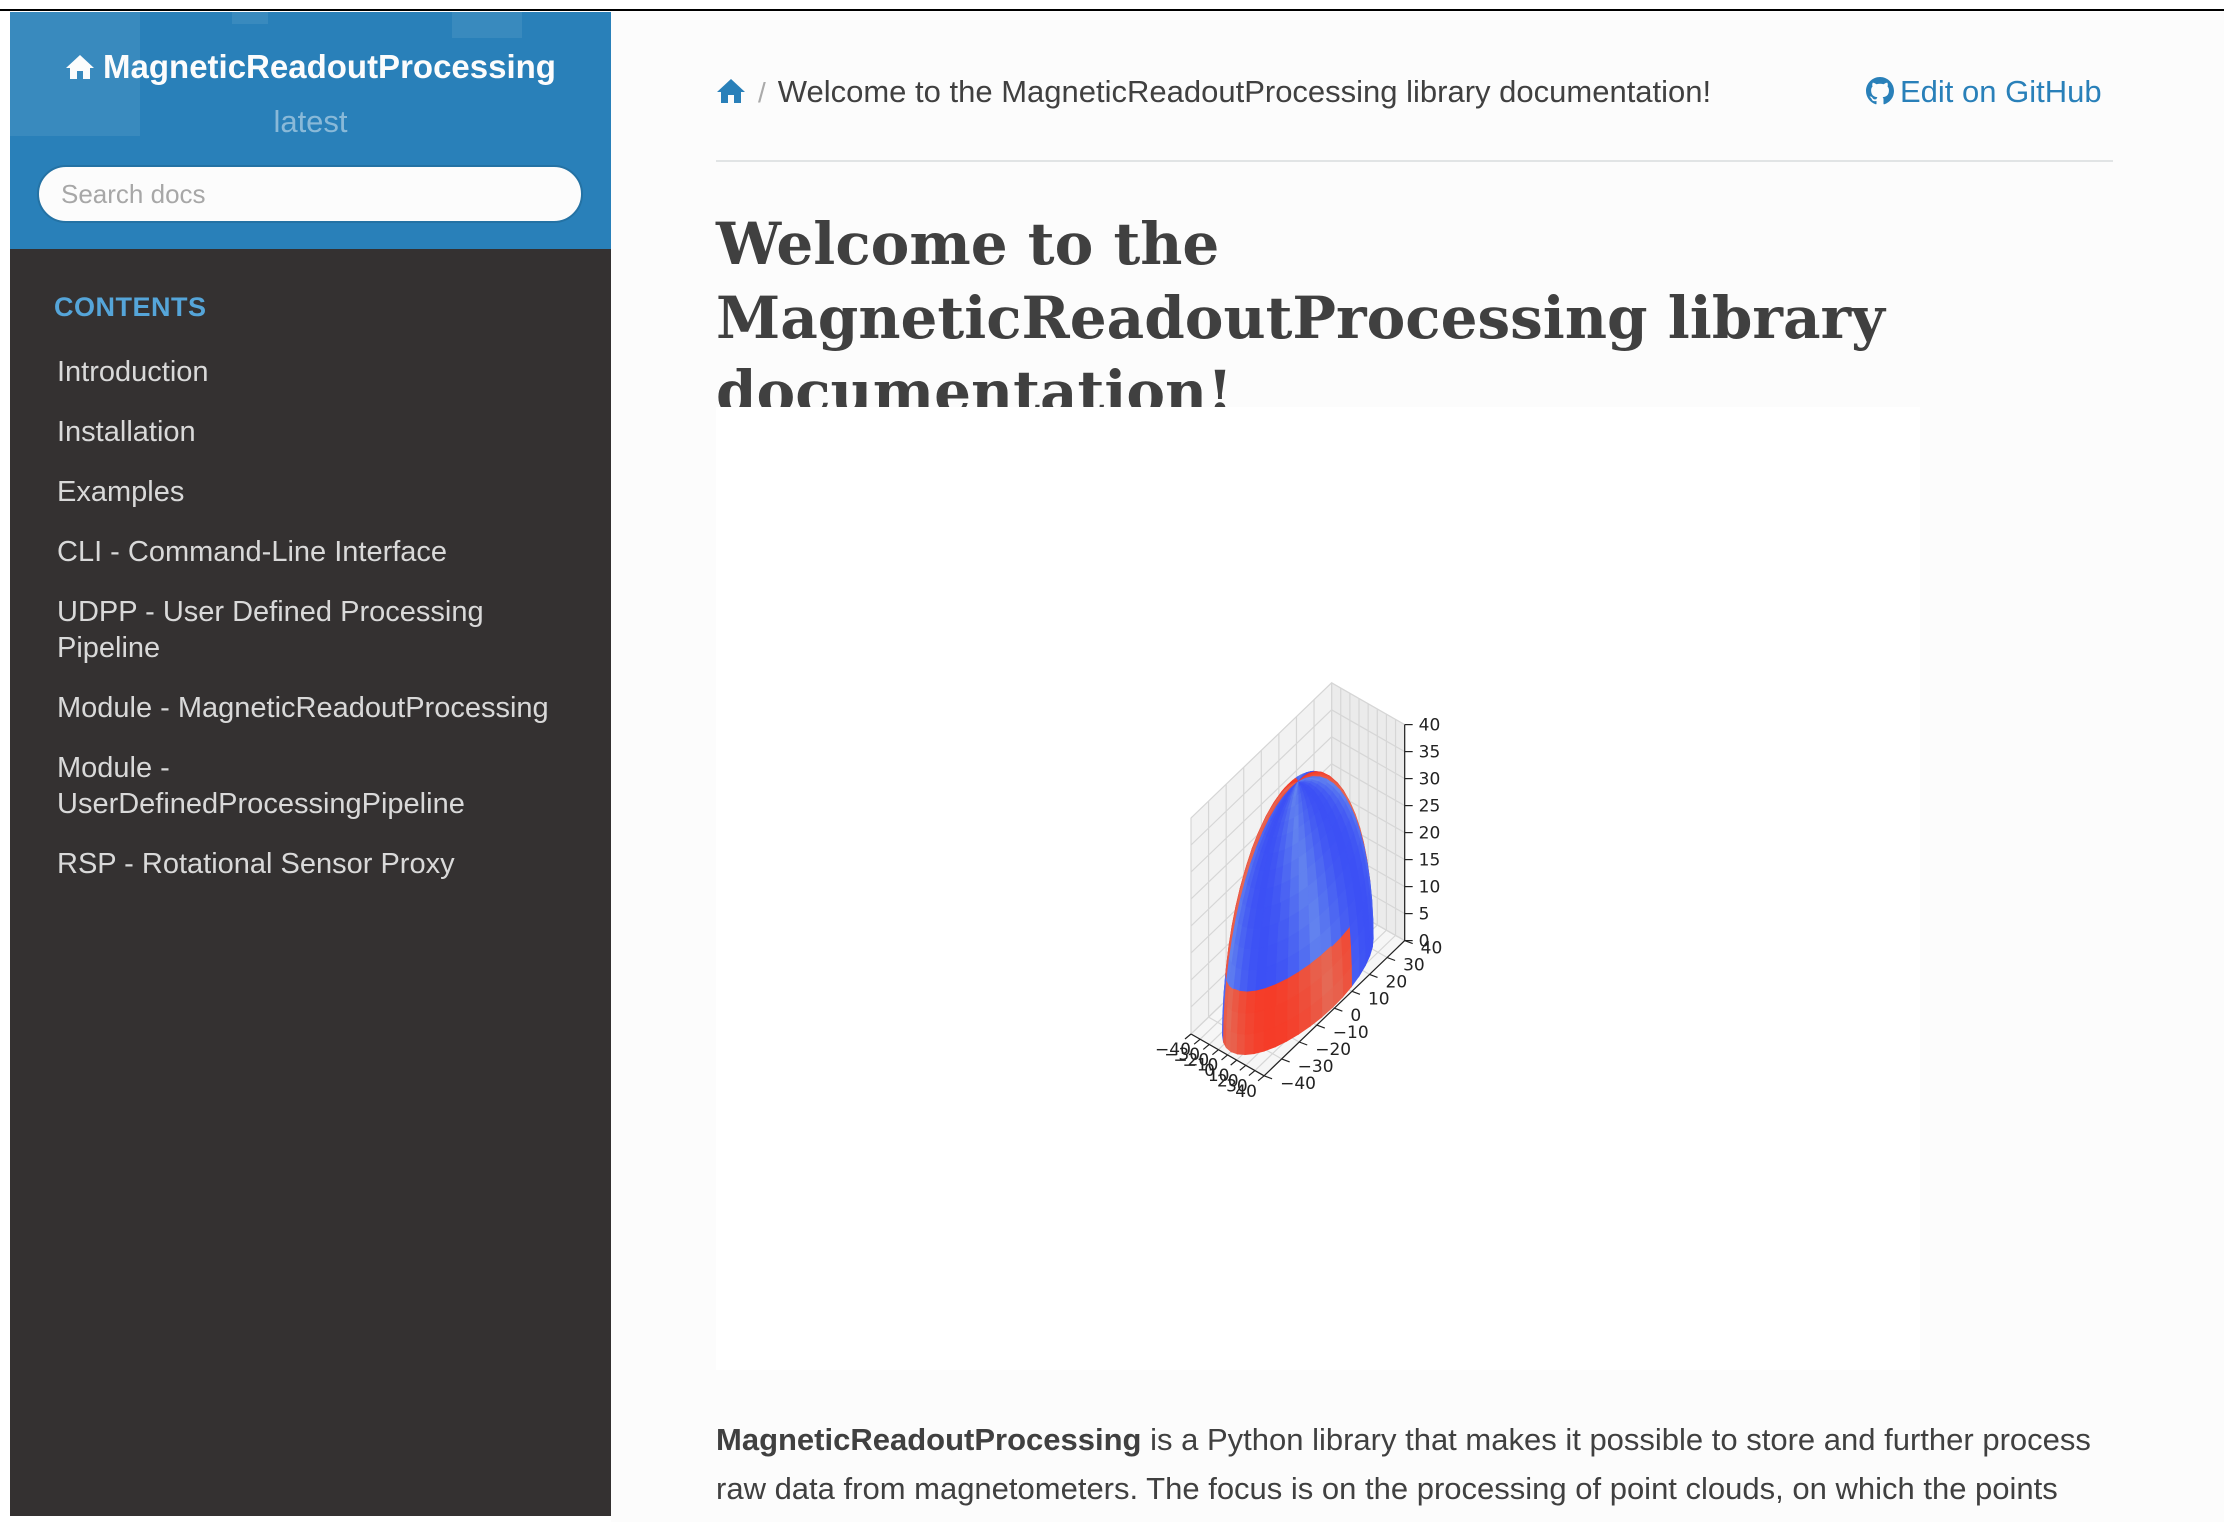  Describe the element at coordinates (1430, 753) in the screenshot. I see `z-tick-label: 35` at that location.